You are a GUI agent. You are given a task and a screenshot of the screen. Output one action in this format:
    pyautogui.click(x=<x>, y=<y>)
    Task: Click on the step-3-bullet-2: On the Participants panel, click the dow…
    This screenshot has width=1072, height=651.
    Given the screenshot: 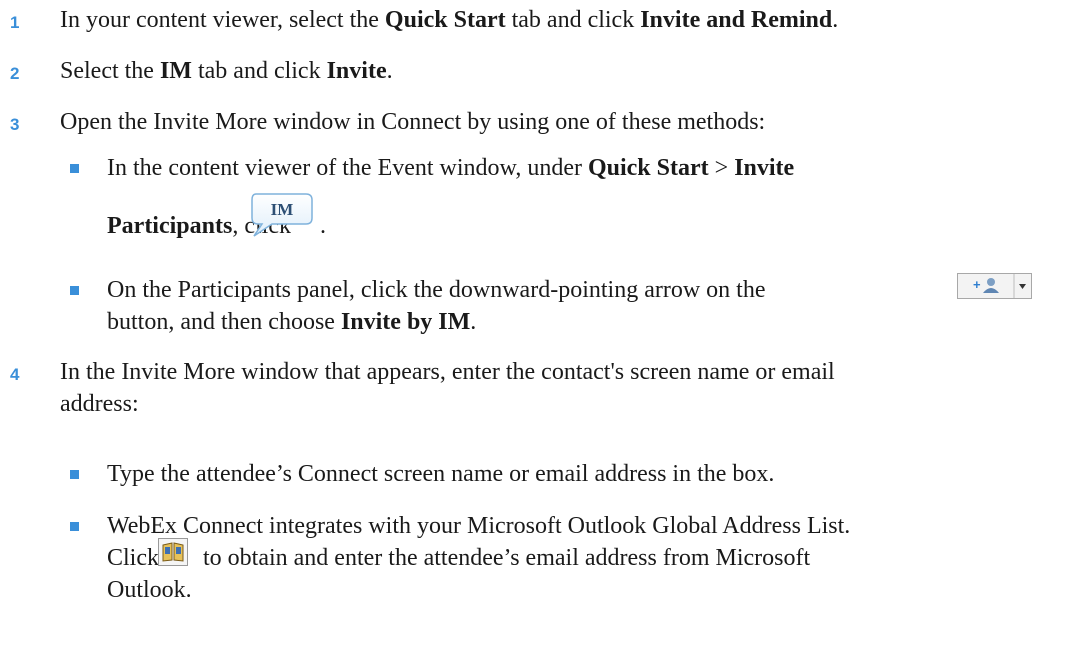 What is the action you would take?
    pyautogui.click(x=436, y=290)
    